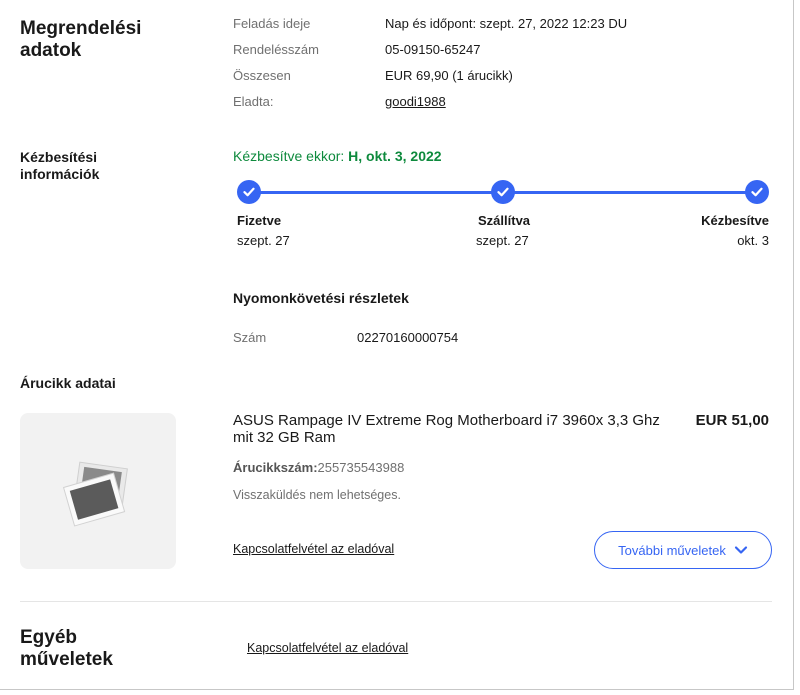 The height and width of the screenshot is (695, 800). I want to click on image-placeholder-icon, so click(95, 494).